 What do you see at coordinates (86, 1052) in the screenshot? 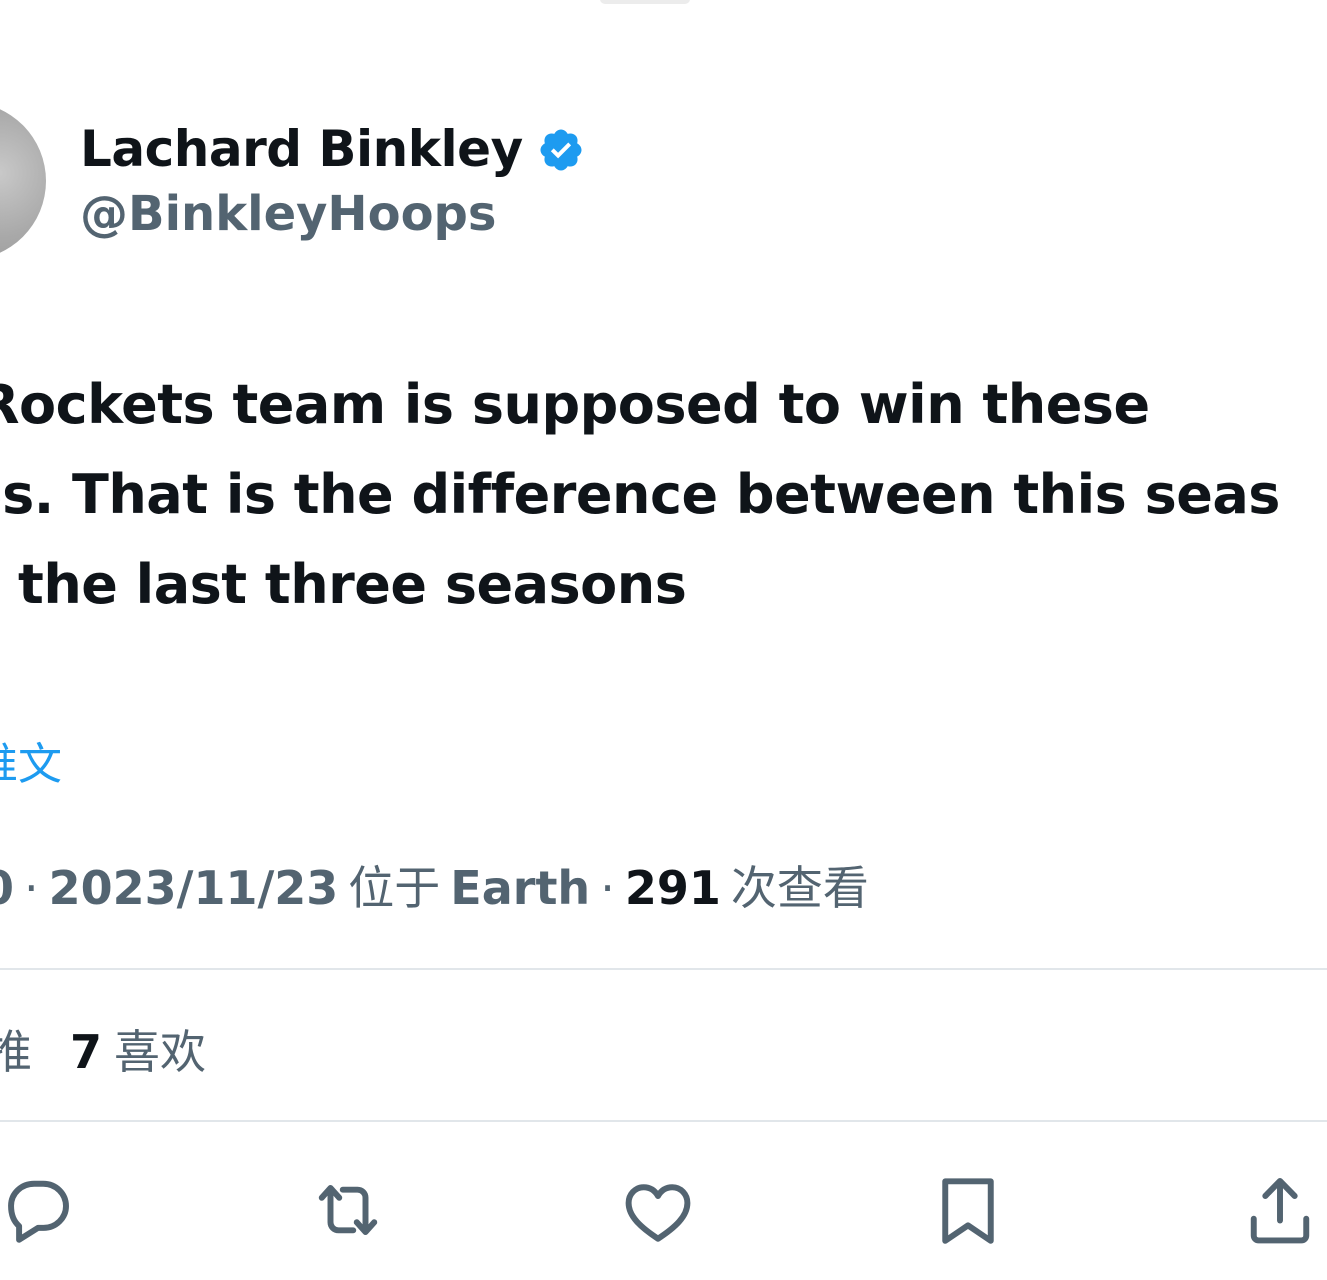
I see `likes-count: 7` at bounding box center [86, 1052].